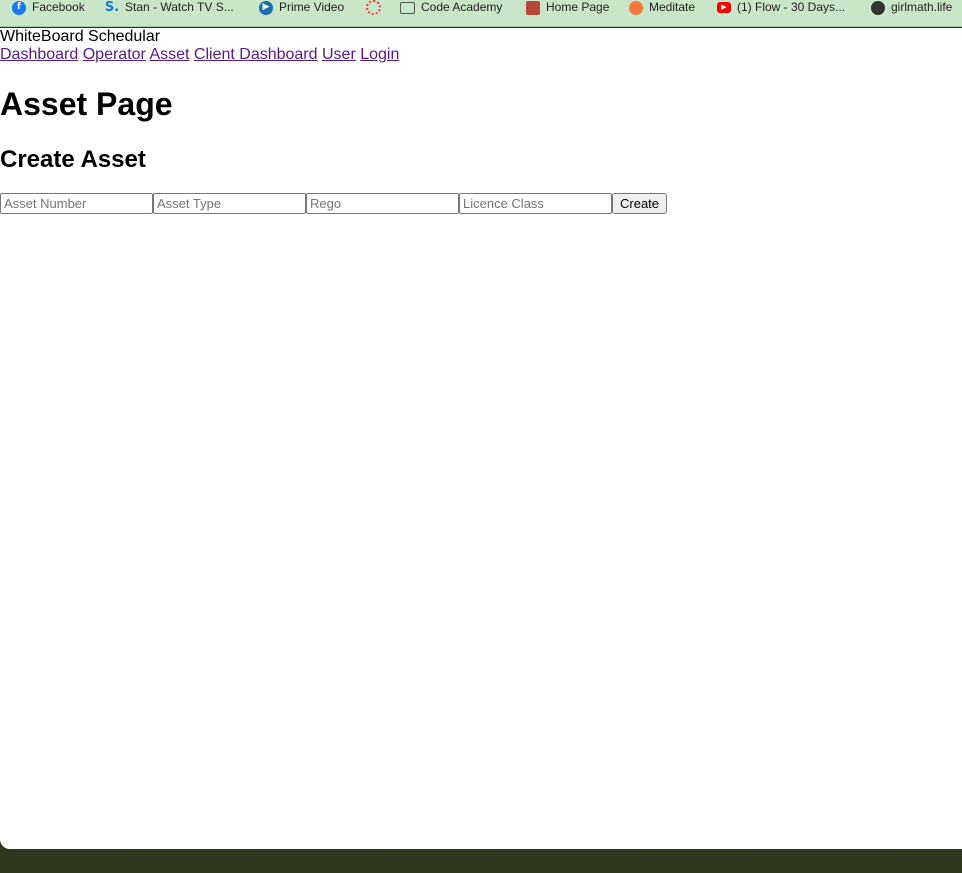 The image size is (962, 873). What do you see at coordinates (73, 159) in the screenshot?
I see `section-title: Create Asset` at bounding box center [73, 159].